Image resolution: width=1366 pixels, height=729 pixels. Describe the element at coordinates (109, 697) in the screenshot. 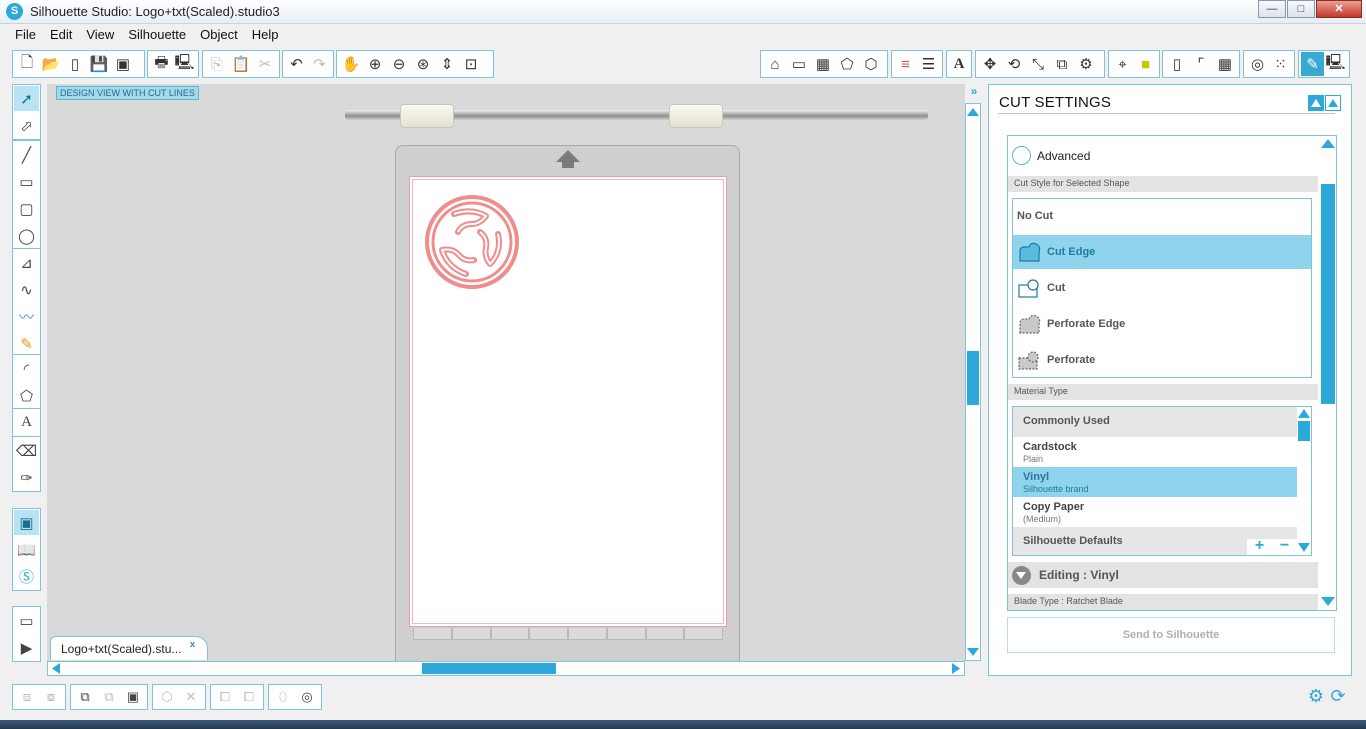

I see `release-compound-icon: ⧉` at that location.